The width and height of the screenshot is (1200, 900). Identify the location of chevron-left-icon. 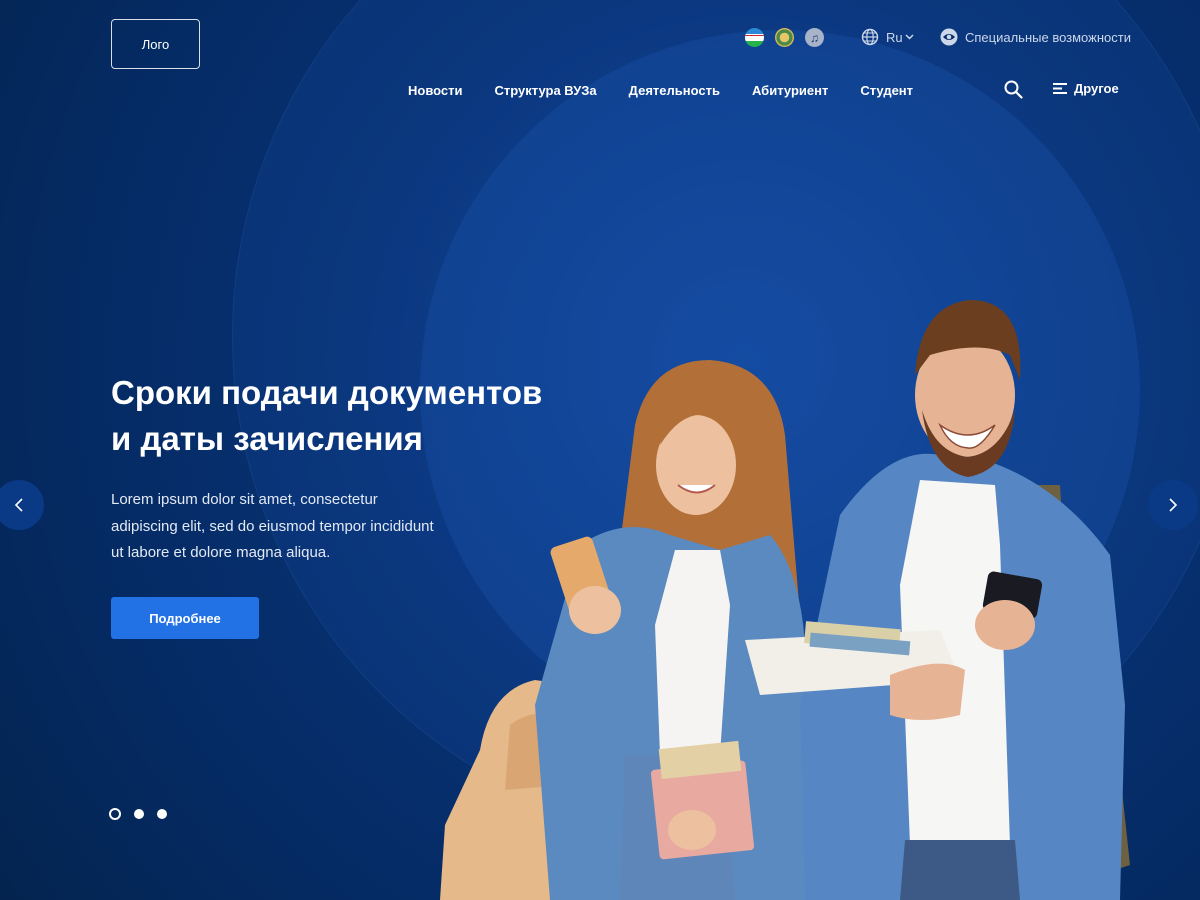
(18, 505).